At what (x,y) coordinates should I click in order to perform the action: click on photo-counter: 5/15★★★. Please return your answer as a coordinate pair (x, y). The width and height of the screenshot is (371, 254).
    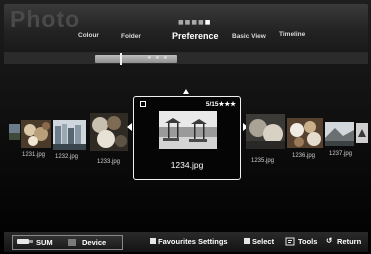
    Looking at the image, I should click on (220, 104).